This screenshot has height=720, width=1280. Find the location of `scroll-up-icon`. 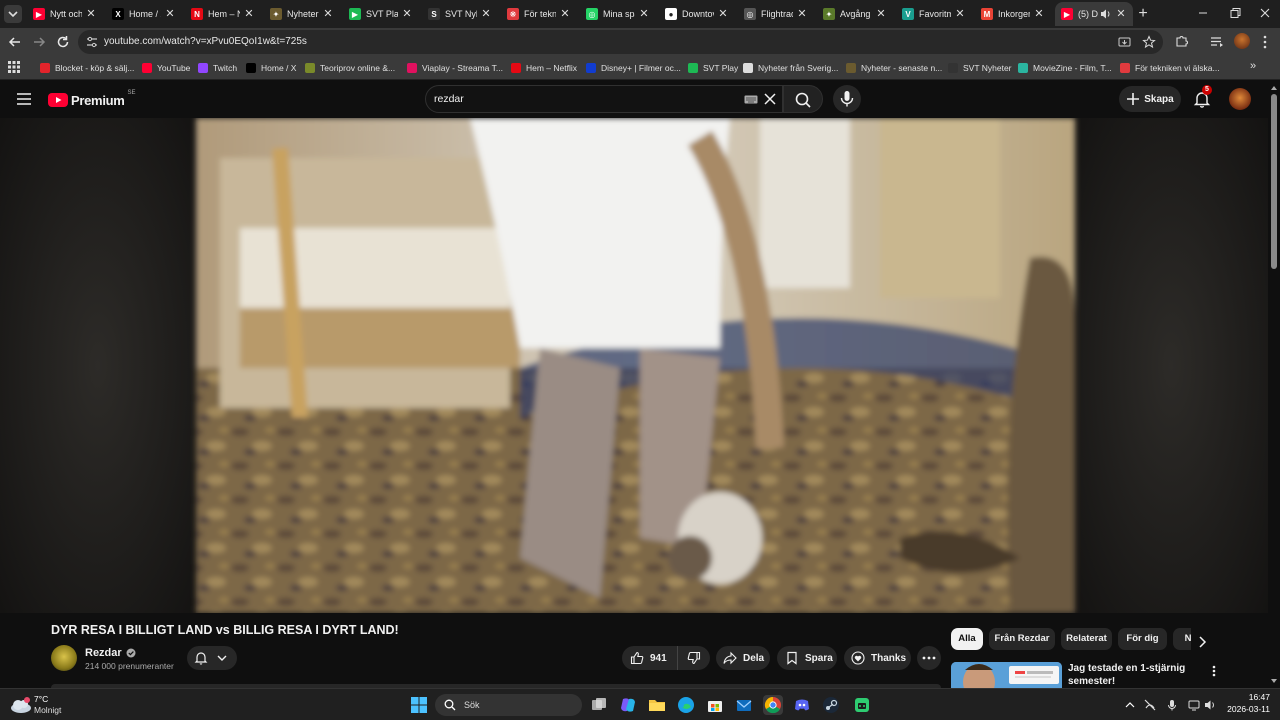

scroll-up-icon is located at coordinates (1274, 88).